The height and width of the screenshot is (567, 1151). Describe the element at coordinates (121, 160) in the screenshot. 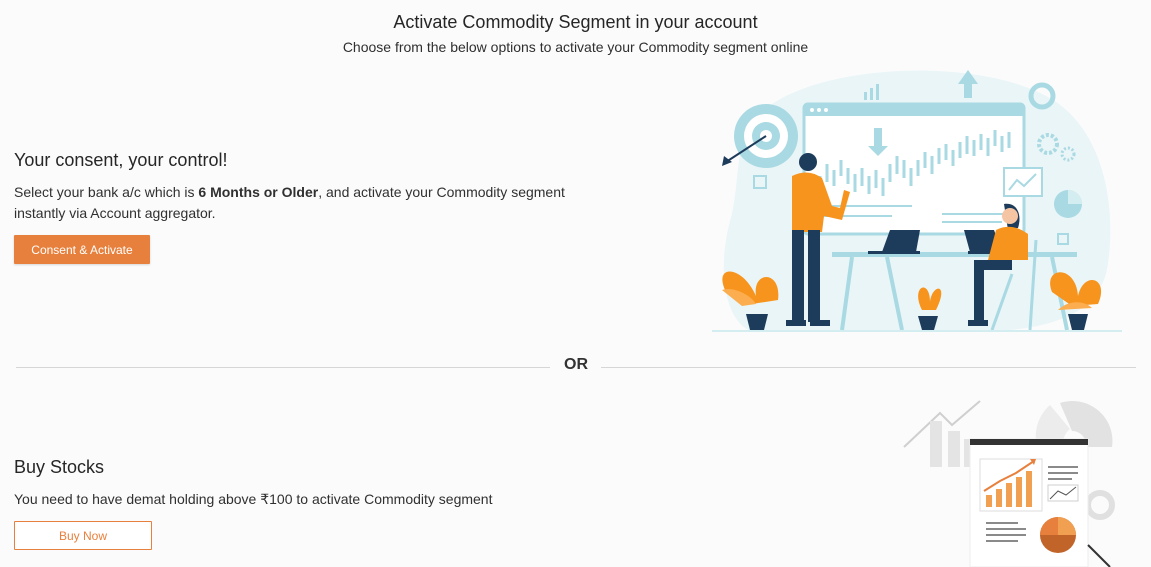

I see `consent-title: Your consent, your control!` at that location.